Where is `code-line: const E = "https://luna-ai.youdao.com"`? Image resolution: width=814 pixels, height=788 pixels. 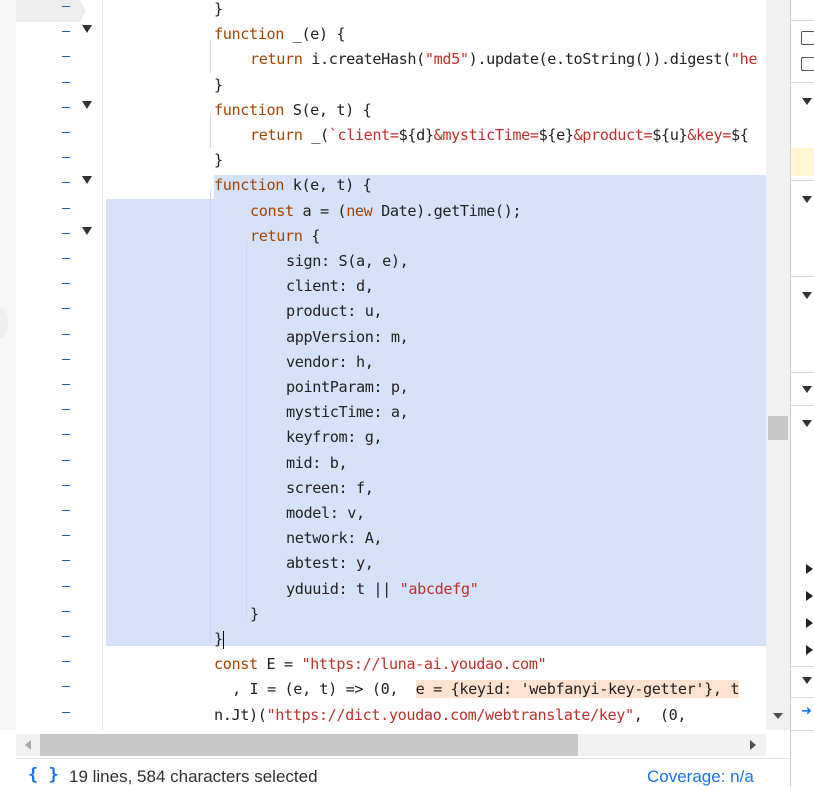
code-line: const E = "https://luna-ai.youdao.com" is located at coordinates (395, 664).